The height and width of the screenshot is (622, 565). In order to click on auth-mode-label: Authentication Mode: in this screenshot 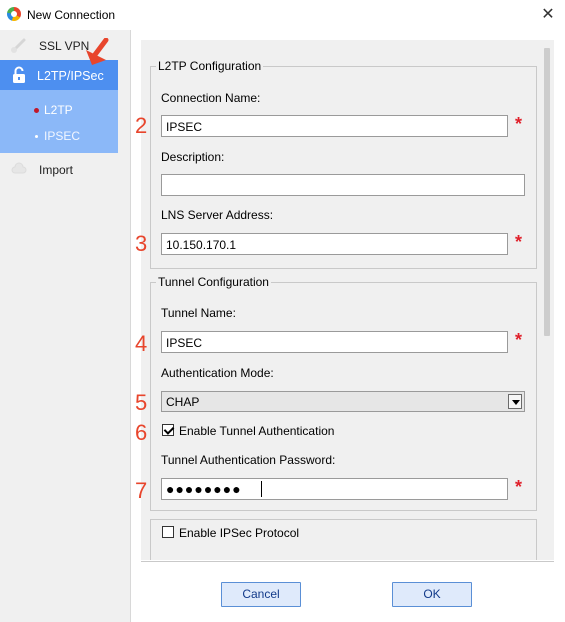, I will do `click(217, 373)`.